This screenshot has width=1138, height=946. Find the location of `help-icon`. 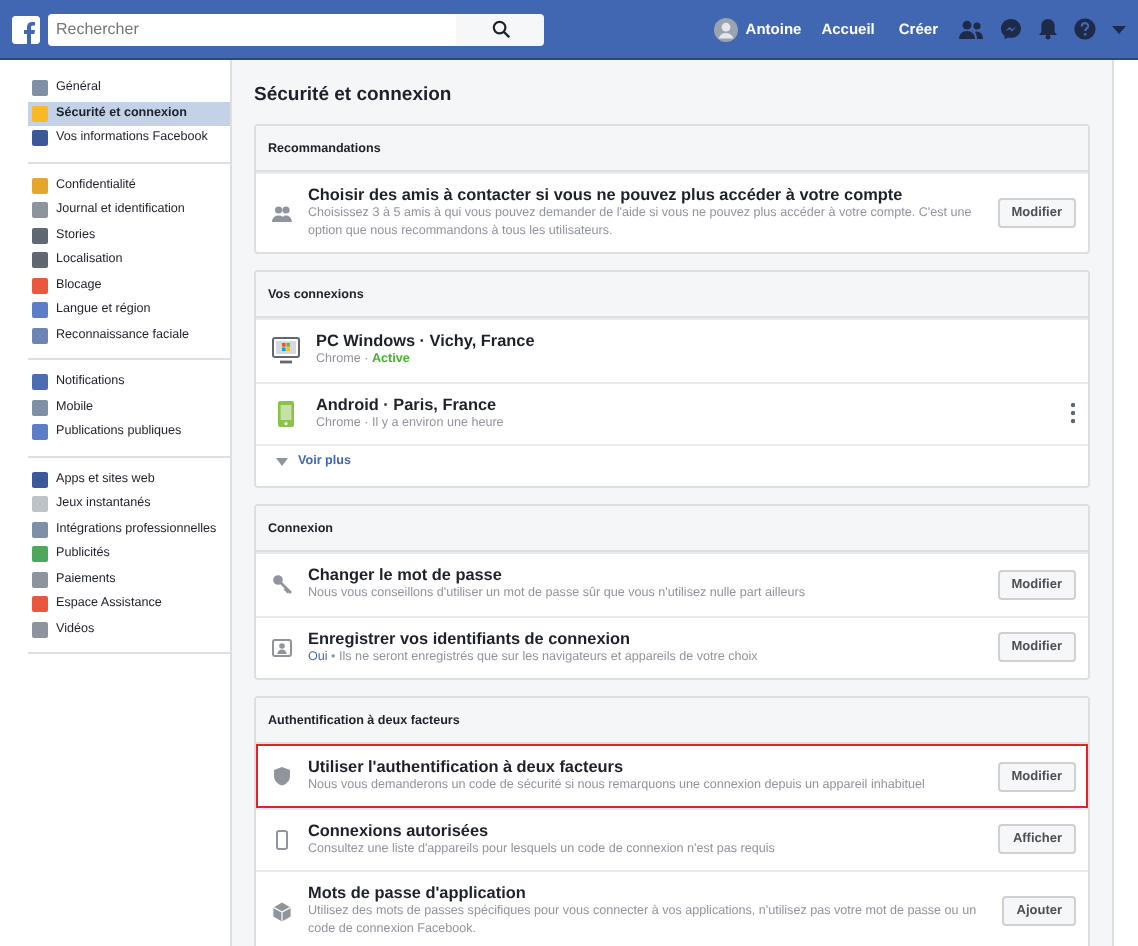

help-icon is located at coordinates (1085, 29).